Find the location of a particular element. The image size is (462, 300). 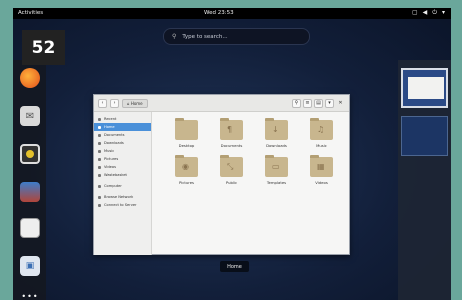

folder-label: Desktop is located at coordinates (186, 145).